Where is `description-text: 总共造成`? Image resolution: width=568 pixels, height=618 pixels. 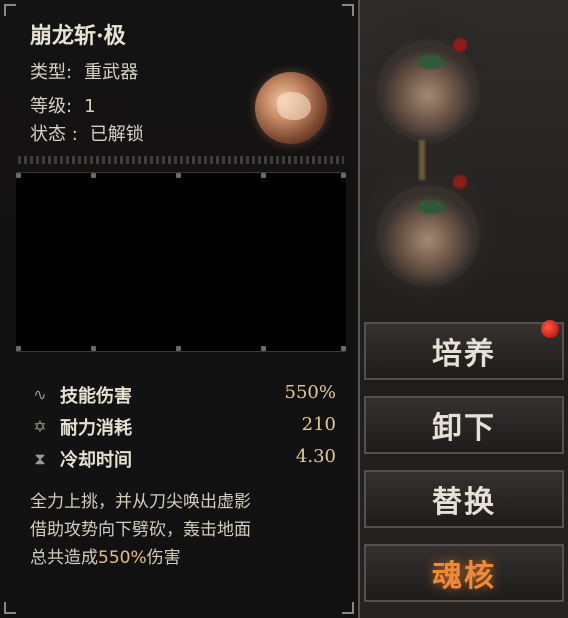
description-text: 总共造成 is located at coordinates (64, 558).